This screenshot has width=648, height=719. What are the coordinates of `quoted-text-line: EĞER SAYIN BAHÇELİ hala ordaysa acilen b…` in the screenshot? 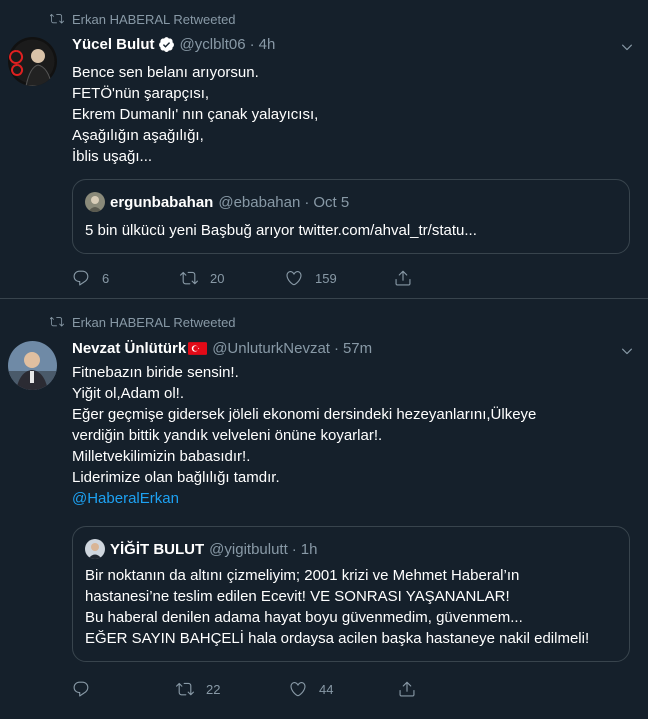 It's located at (337, 638).